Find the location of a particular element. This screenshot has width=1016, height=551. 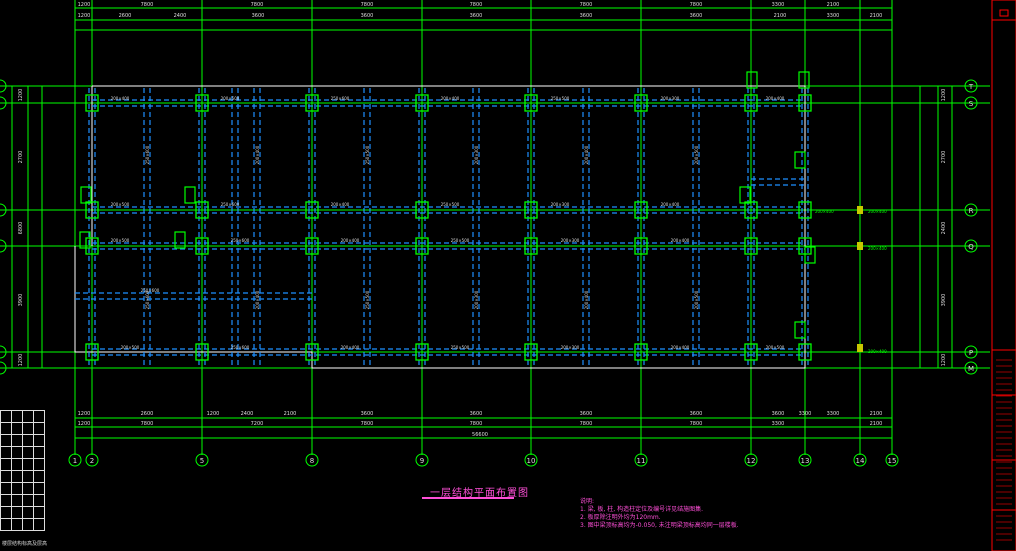

column-marker is located at coordinates (860, 348).